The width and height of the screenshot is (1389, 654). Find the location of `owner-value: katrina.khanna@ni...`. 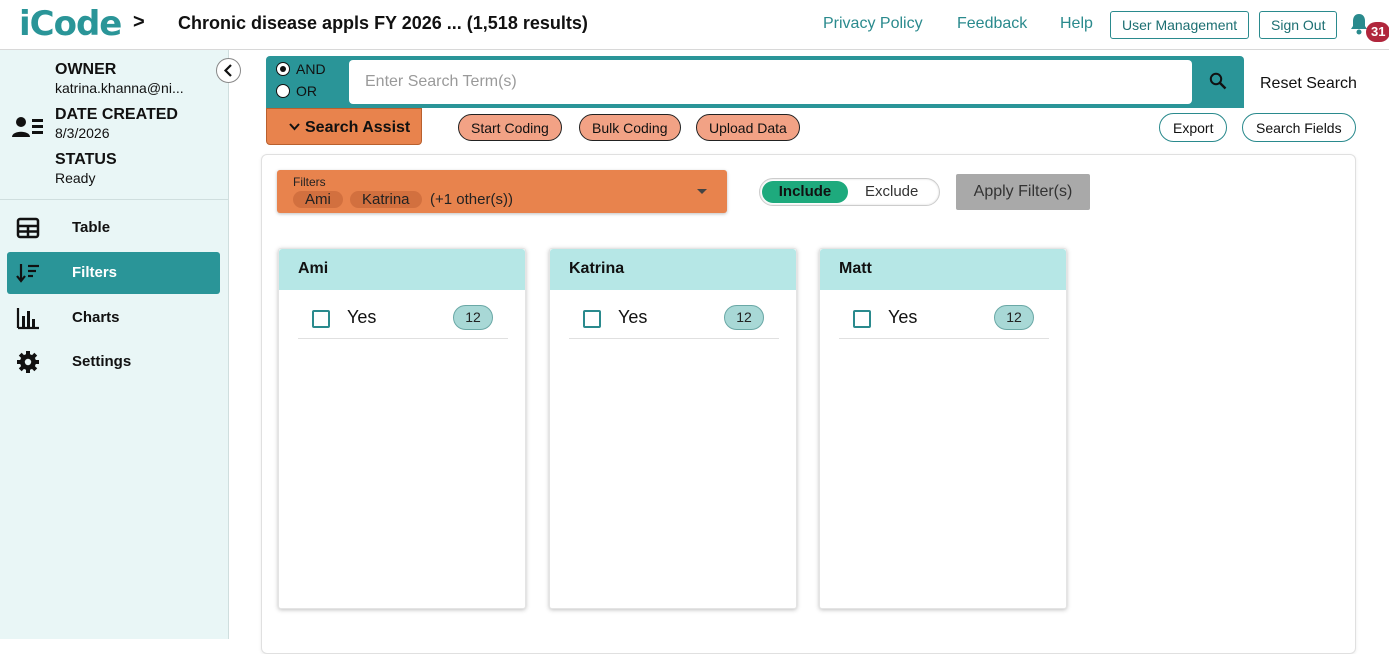

owner-value: katrina.khanna@ni... is located at coordinates (119, 88).